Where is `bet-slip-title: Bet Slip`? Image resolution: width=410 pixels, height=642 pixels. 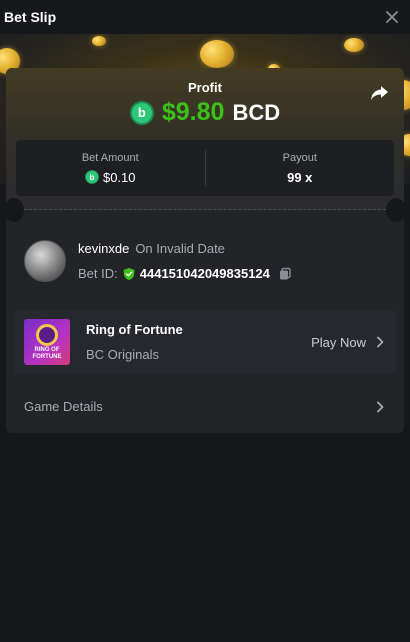
bet-slip-title: Bet Slip is located at coordinates (30, 17).